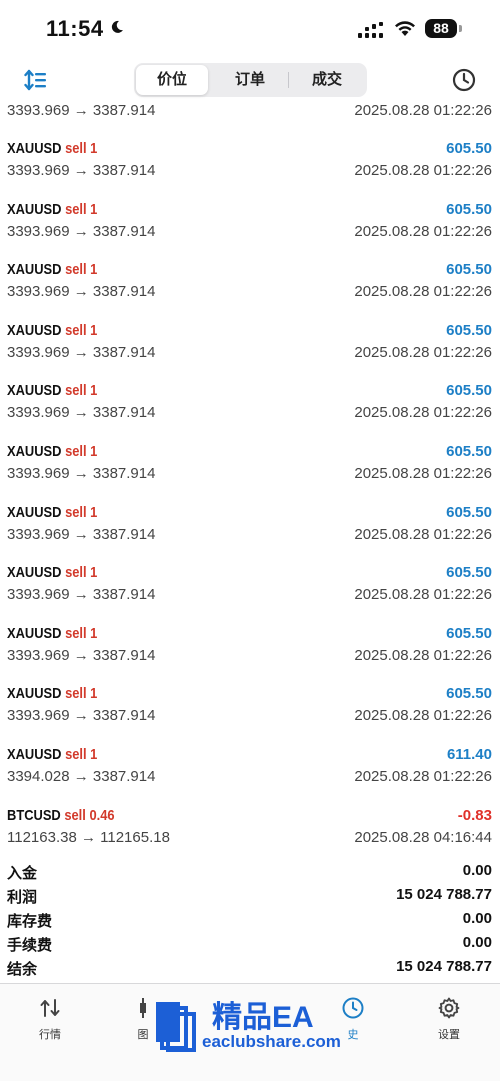  I want to click on battery-tip, so click(460, 28).